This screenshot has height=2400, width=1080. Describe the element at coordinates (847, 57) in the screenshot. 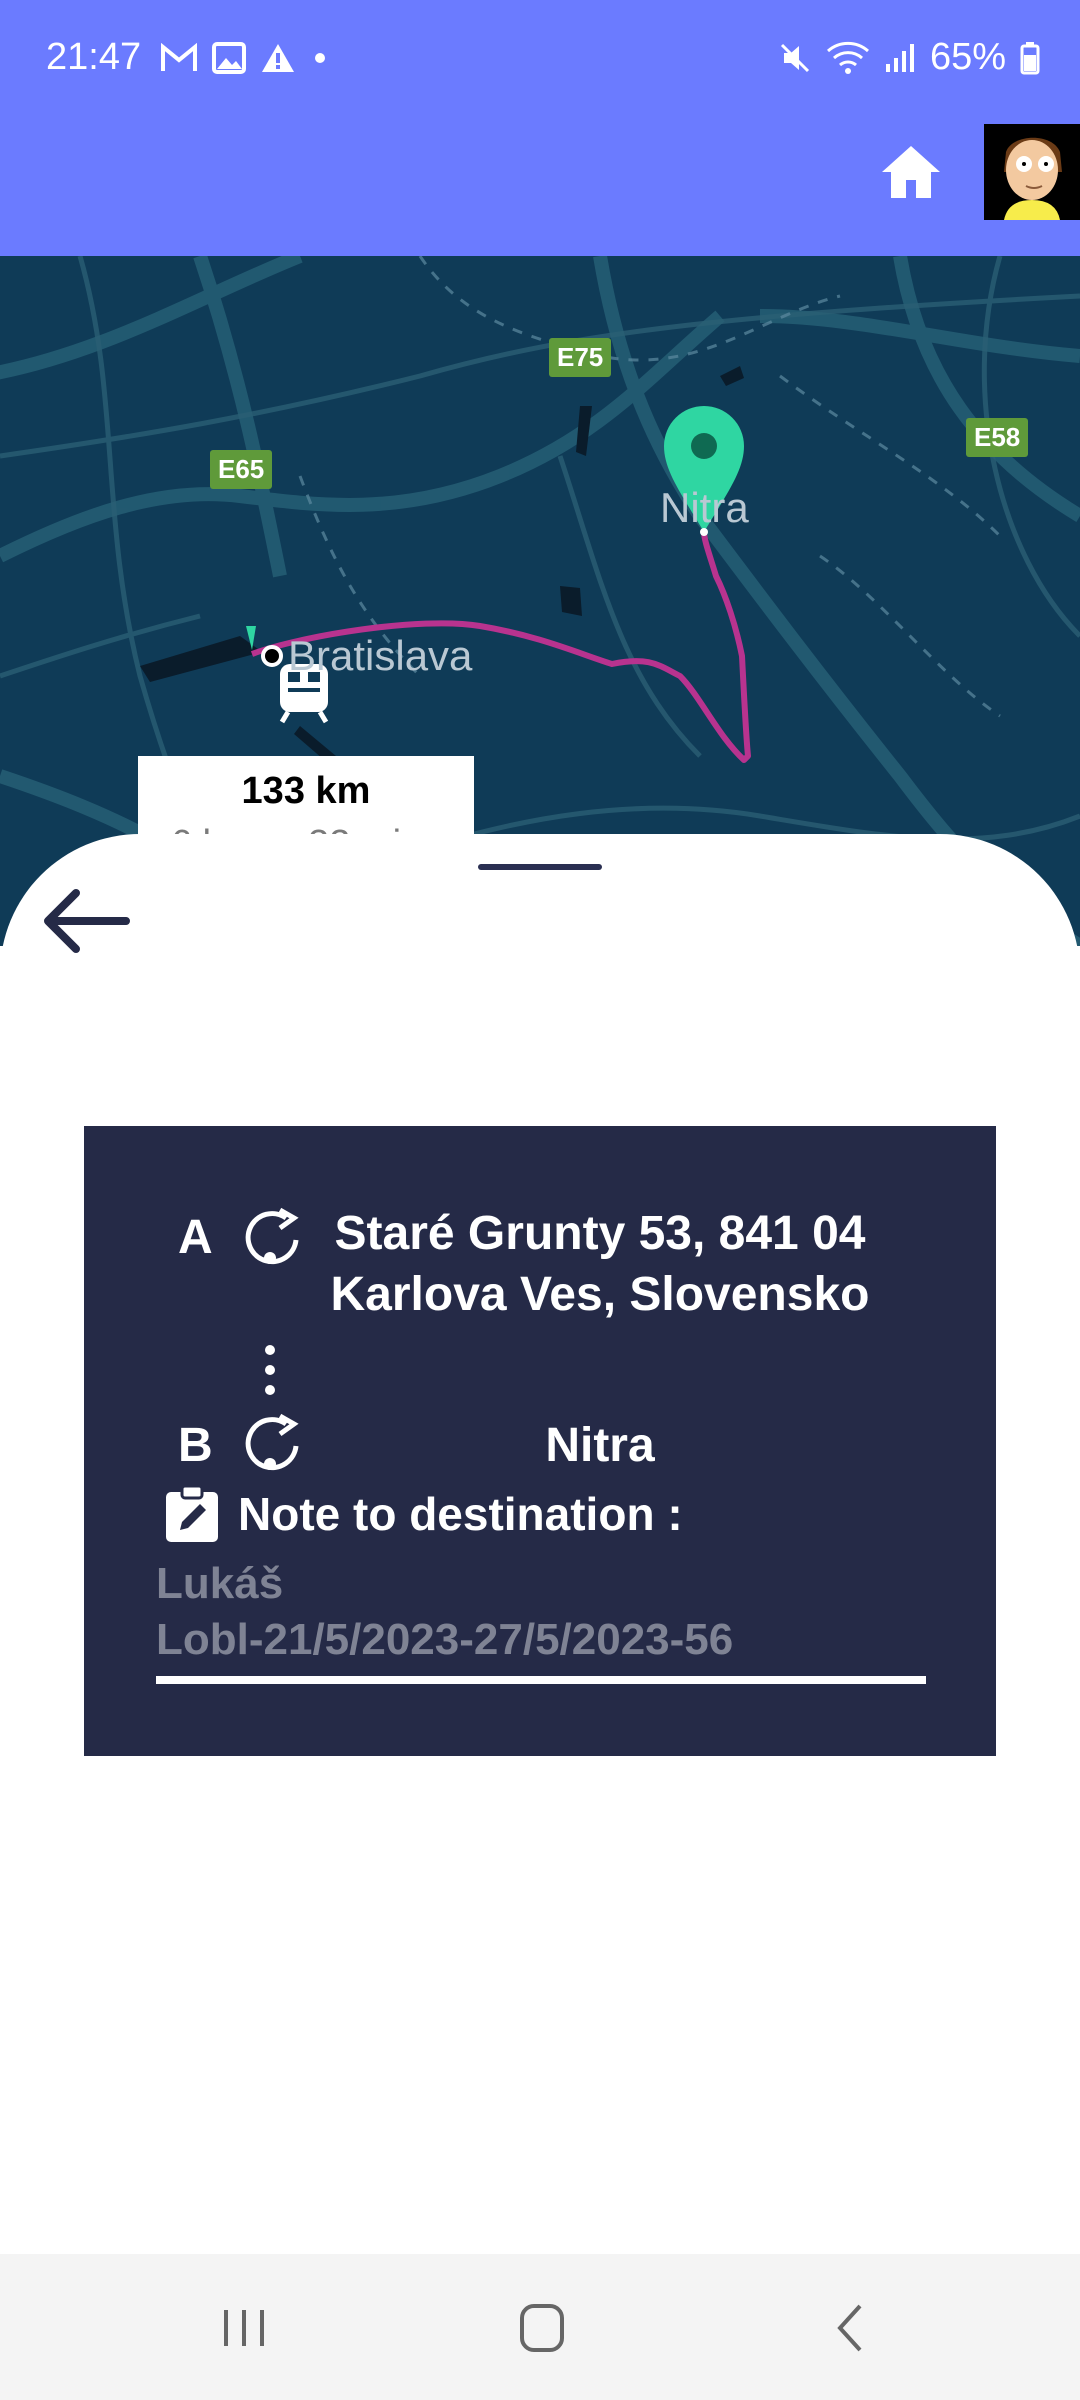

I see `wifi-icon` at that location.